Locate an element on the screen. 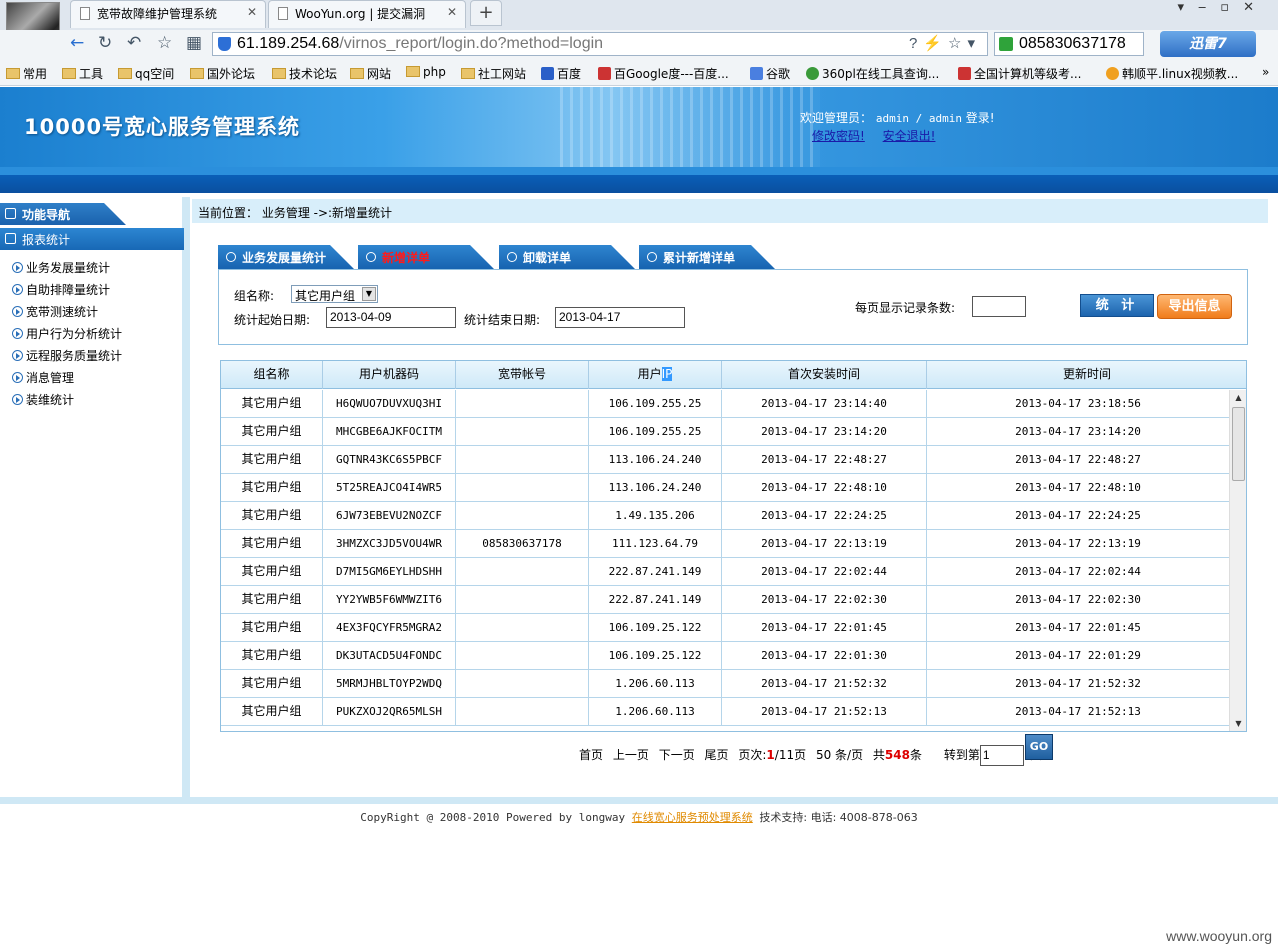  tab-cumulative-detail: 累计新增详单 is located at coordinates (707, 257).